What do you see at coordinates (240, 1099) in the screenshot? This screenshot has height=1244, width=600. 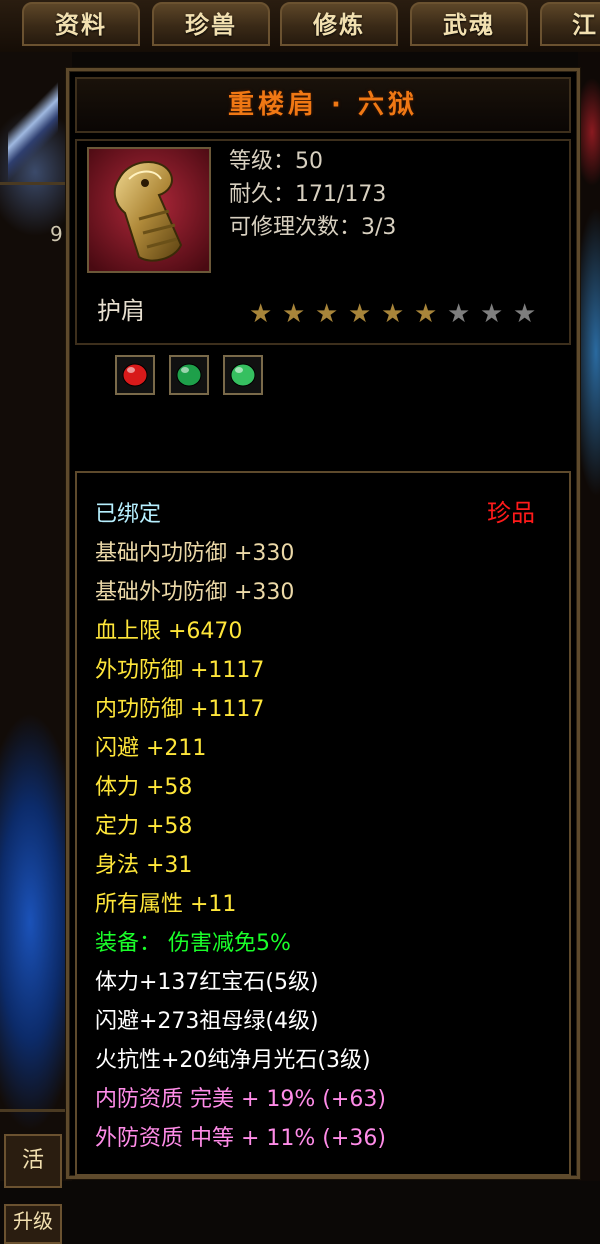 I see `attribute-line: 内防资质 完美 + 19% (+63)` at bounding box center [240, 1099].